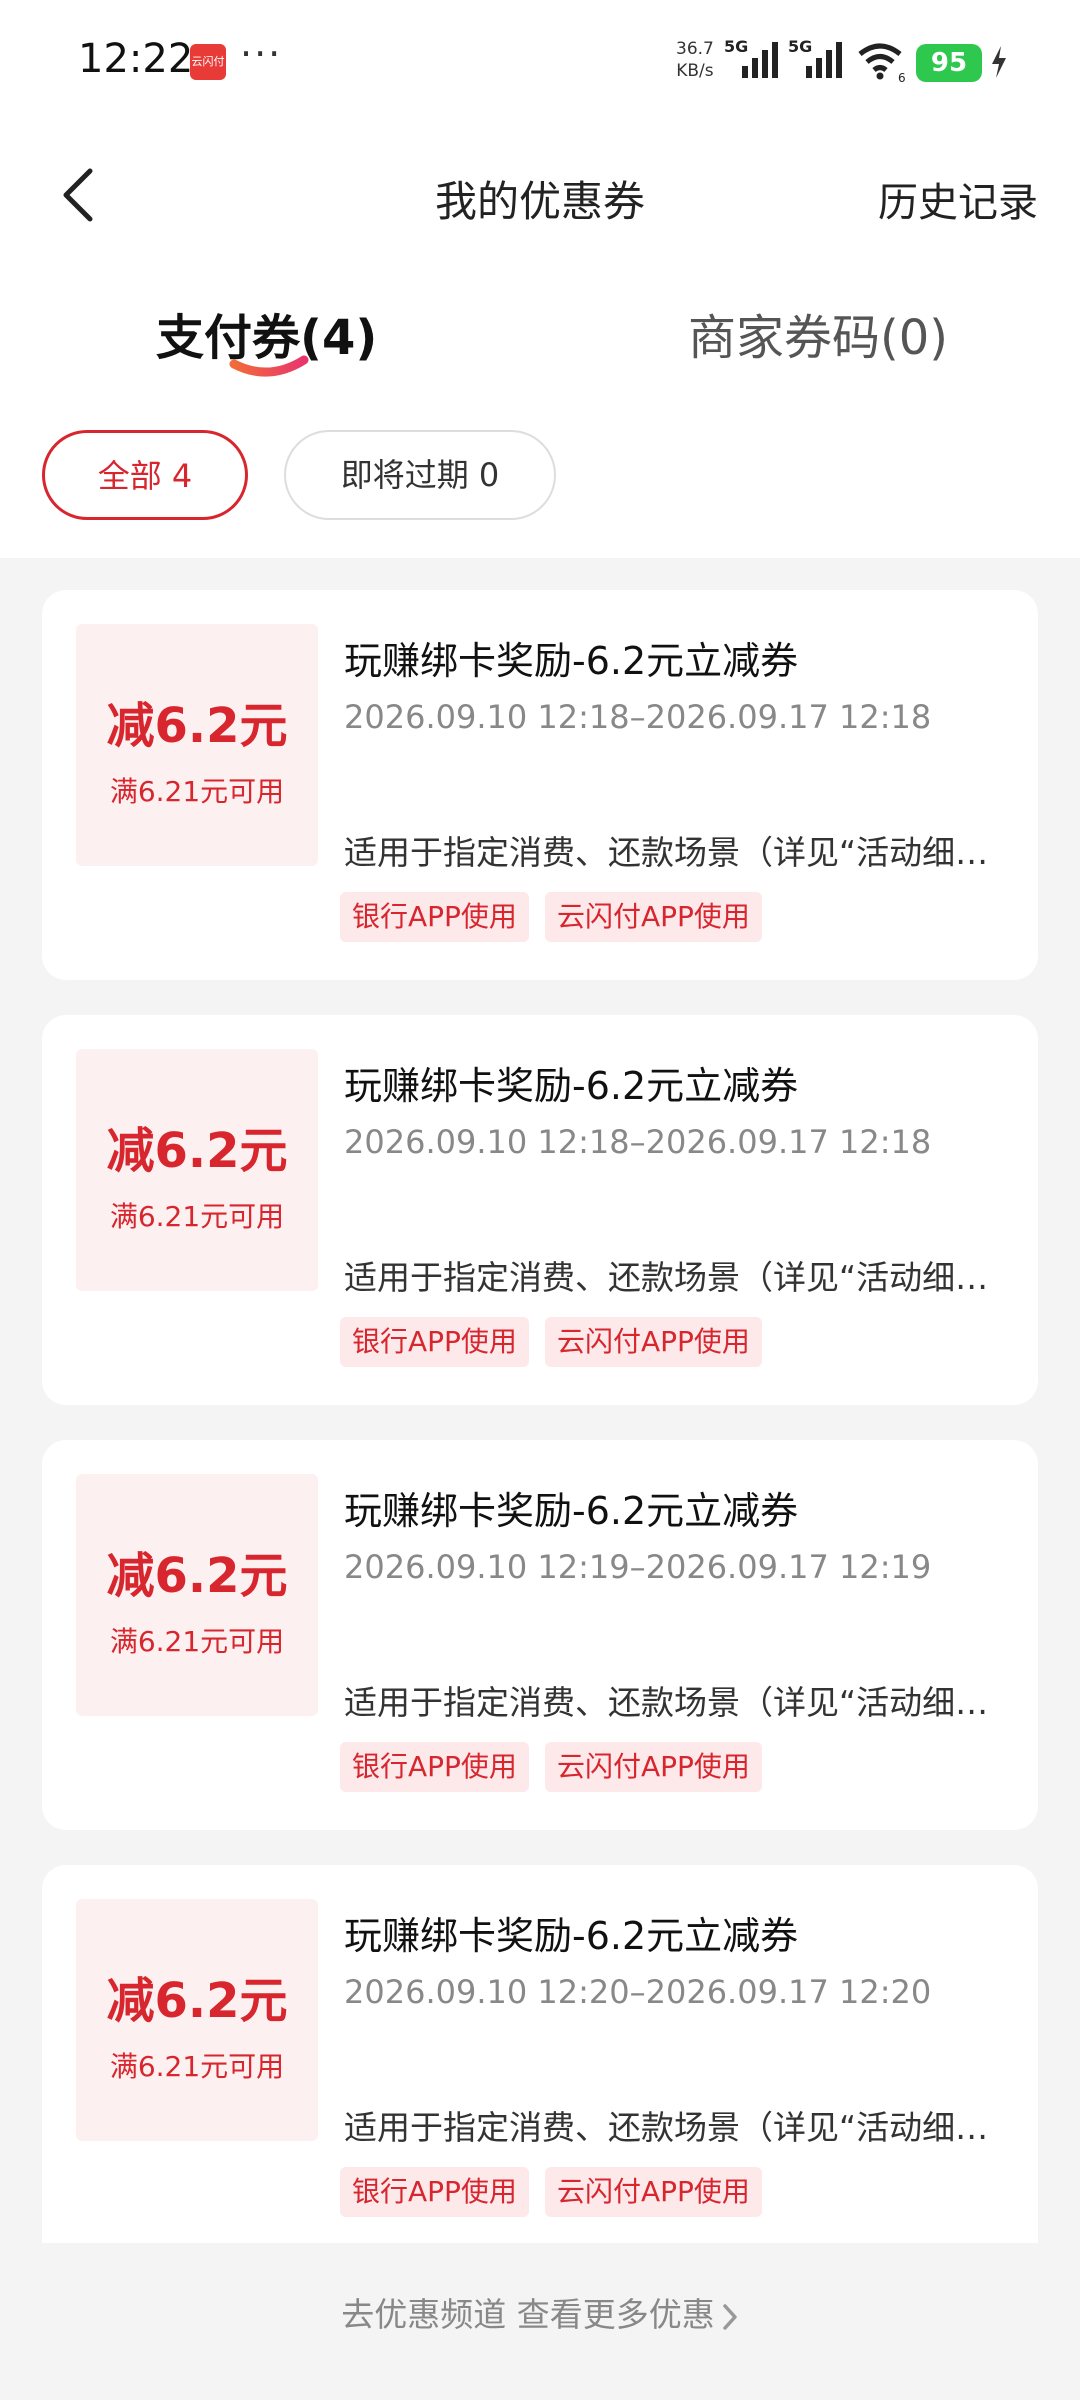 The height and width of the screenshot is (2400, 1080). I want to click on coupon-validity: 2026.09.10 12:20–2026.09.17 12:20, so click(638, 1992).